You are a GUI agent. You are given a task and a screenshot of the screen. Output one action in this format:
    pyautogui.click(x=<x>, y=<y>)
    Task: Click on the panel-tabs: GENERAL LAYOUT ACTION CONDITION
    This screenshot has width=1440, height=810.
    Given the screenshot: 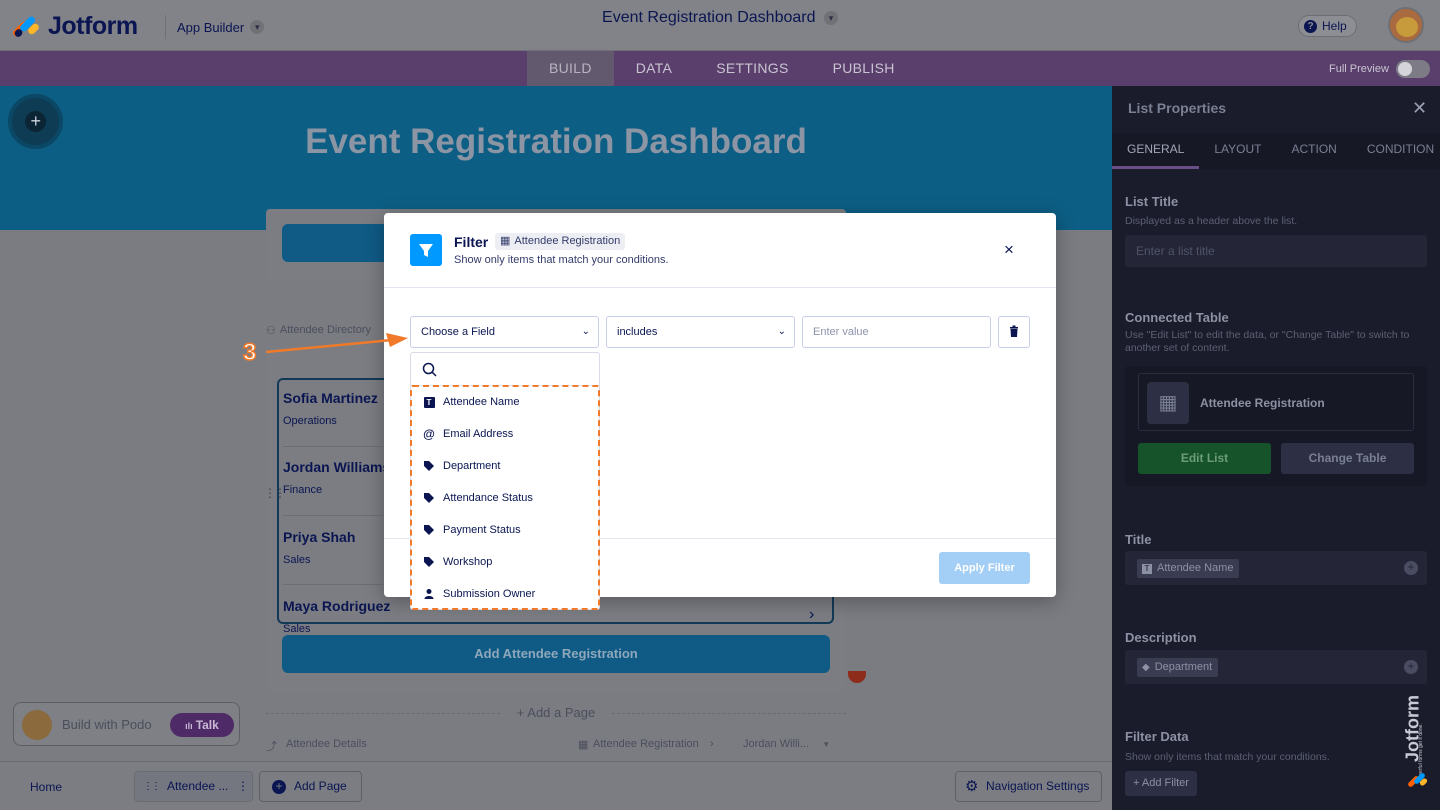 What is the action you would take?
    pyautogui.click(x=1276, y=151)
    